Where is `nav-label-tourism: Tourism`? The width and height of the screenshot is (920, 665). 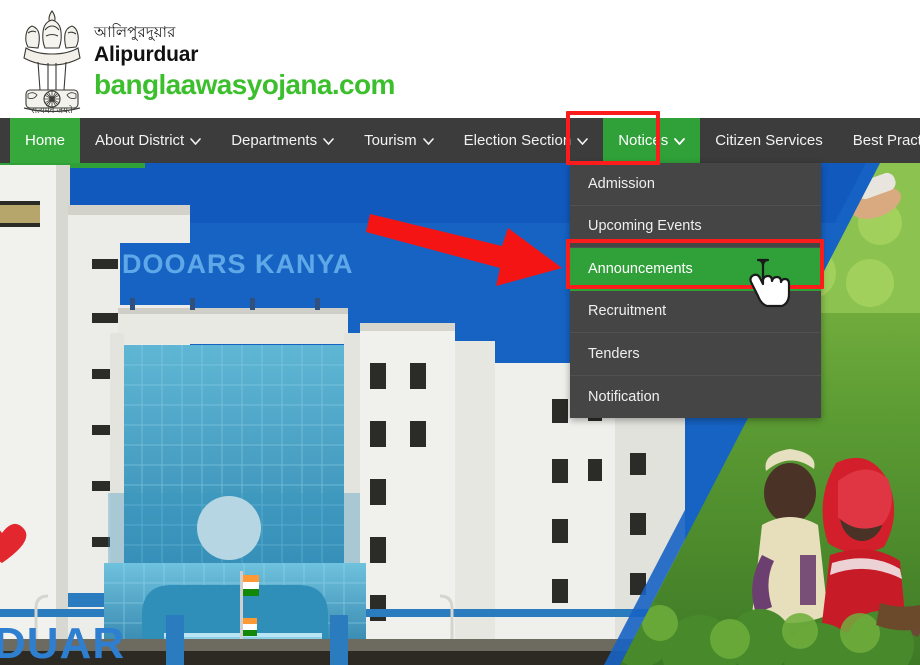
nav-label-tourism: Tourism is located at coordinates (390, 140).